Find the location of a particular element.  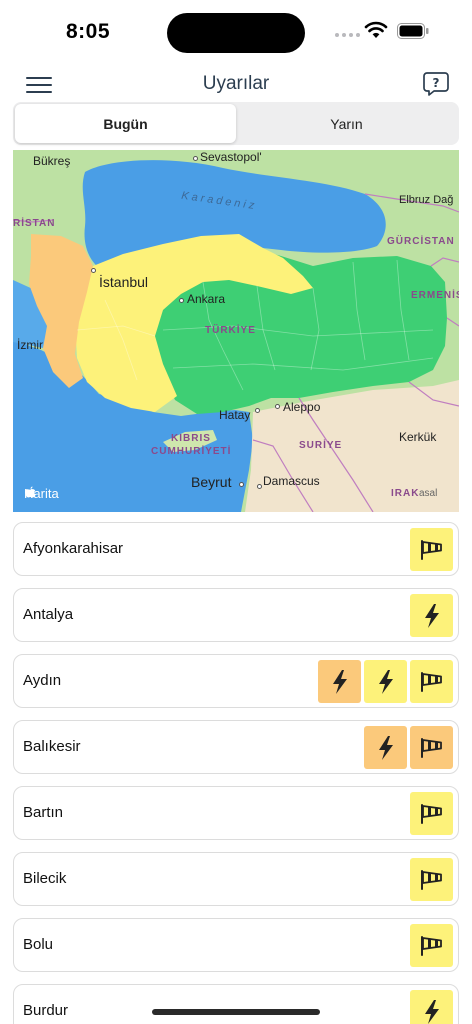

province-row: Aydın is located at coordinates (236, 681).